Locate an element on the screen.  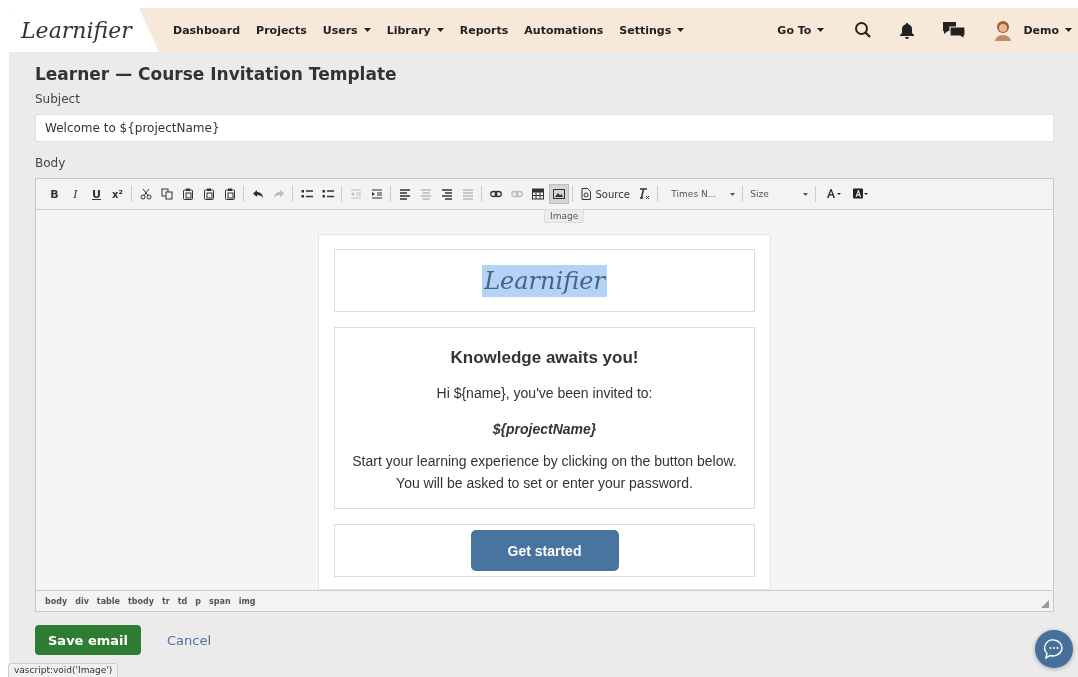
image-icon is located at coordinates (558, 194).